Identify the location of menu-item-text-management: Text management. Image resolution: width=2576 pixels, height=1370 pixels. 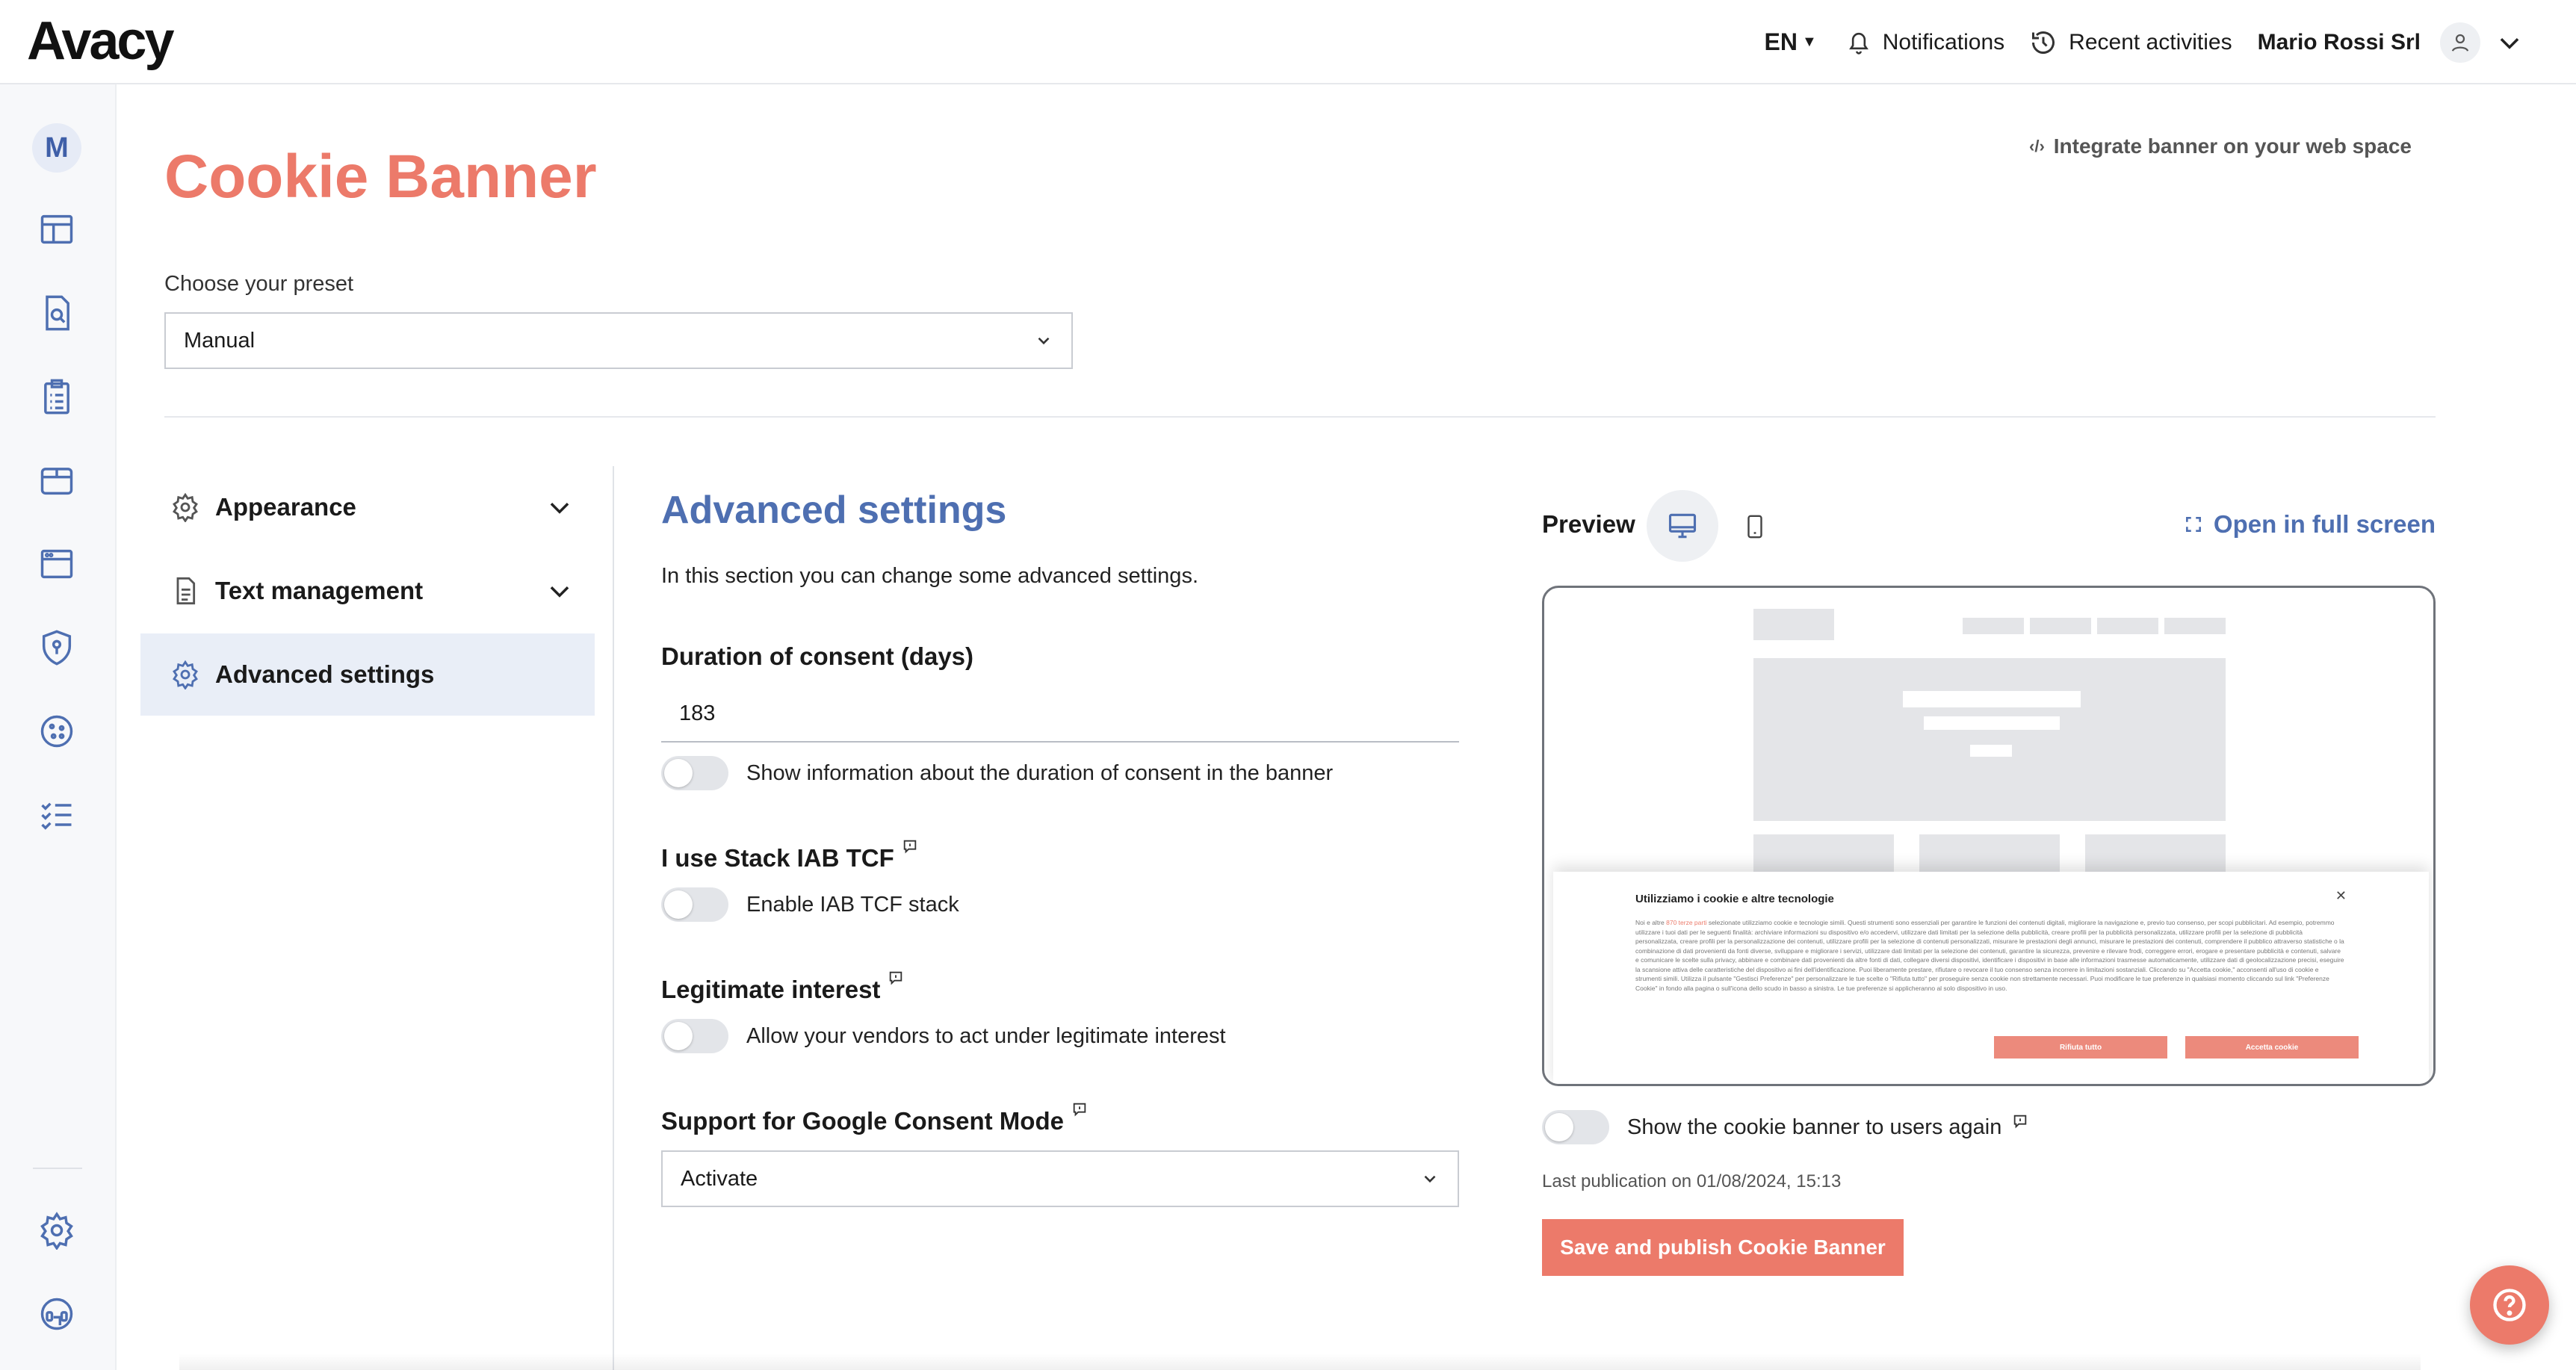
(367, 591).